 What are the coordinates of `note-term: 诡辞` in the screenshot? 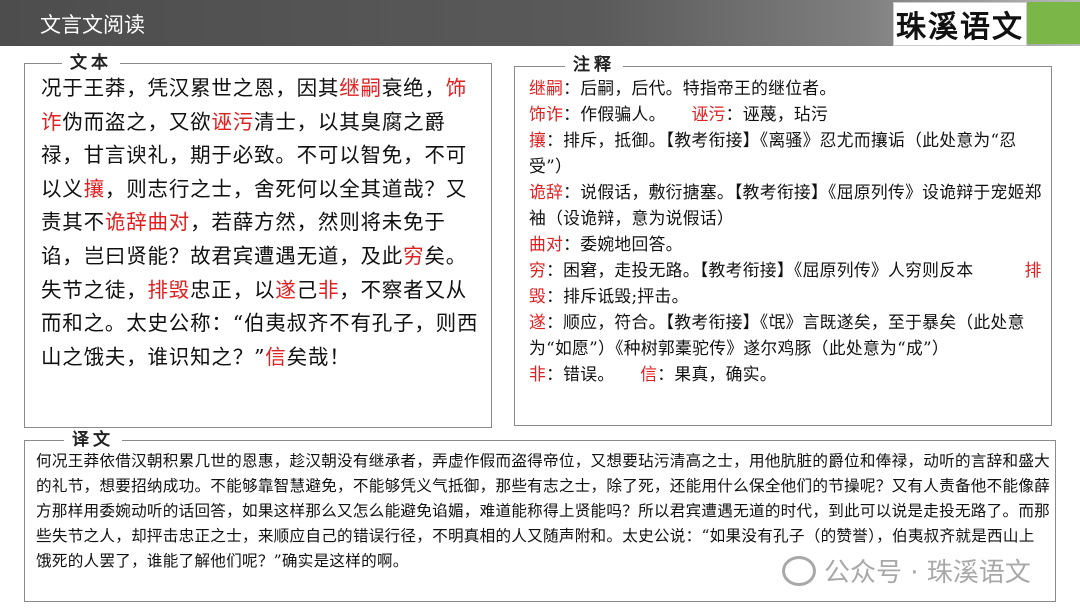 It's located at (546, 192).